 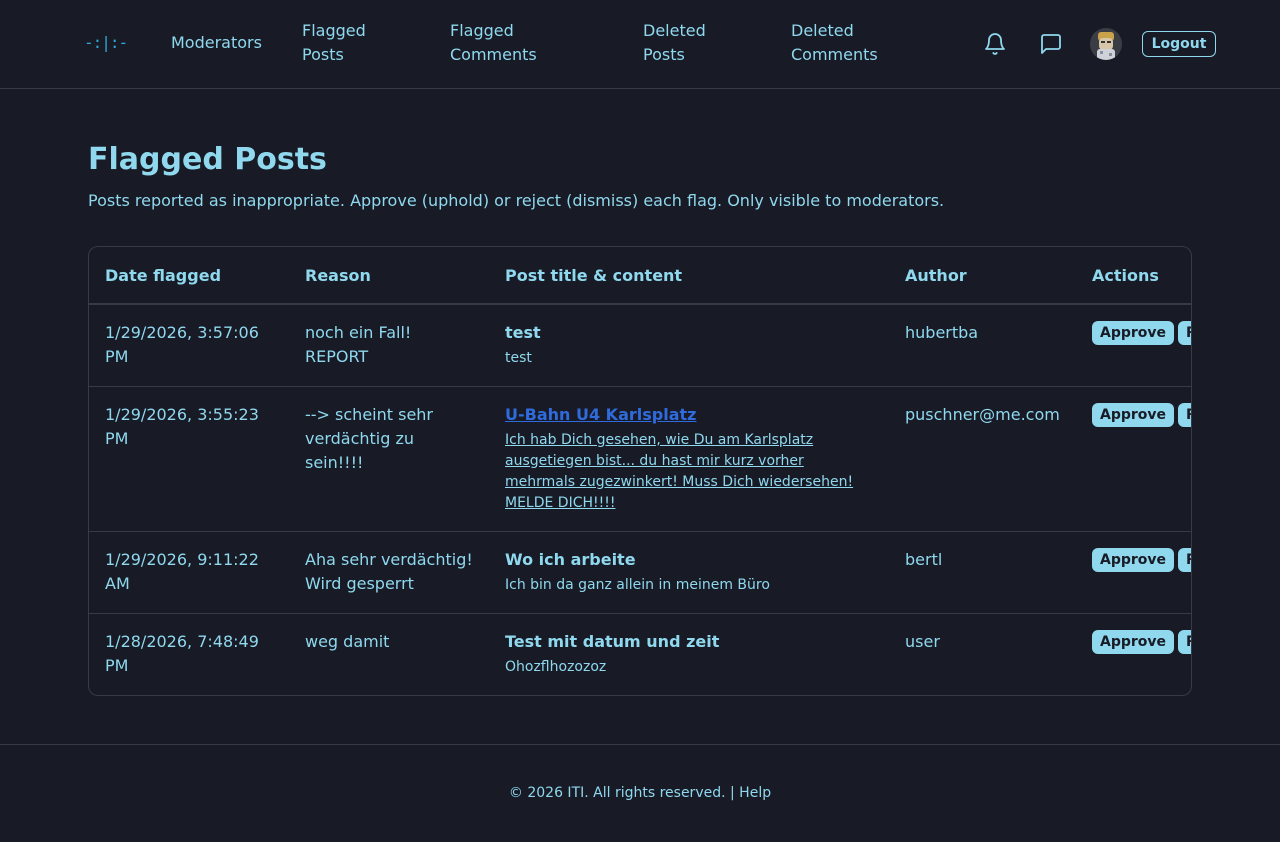 What do you see at coordinates (982, 345) in the screenshot?
I see `cell-author: hubertba` at bounding box center [982, 345].